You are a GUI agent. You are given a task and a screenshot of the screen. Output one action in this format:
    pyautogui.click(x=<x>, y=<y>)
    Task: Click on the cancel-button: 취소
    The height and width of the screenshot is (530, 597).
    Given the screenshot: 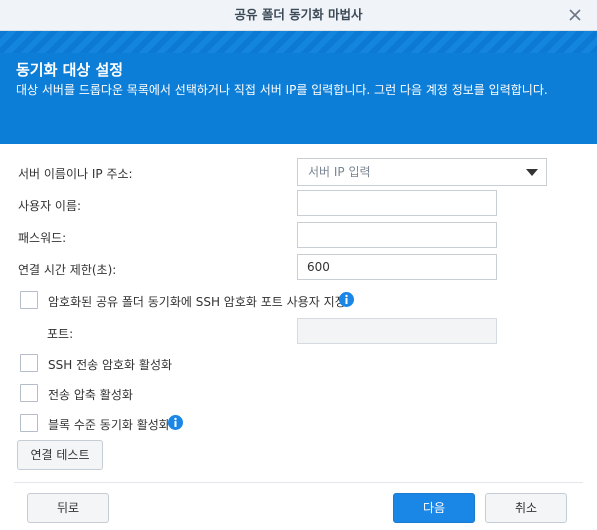 What is the action you would take?
    pyautogui.click(x=526, y=508)
    